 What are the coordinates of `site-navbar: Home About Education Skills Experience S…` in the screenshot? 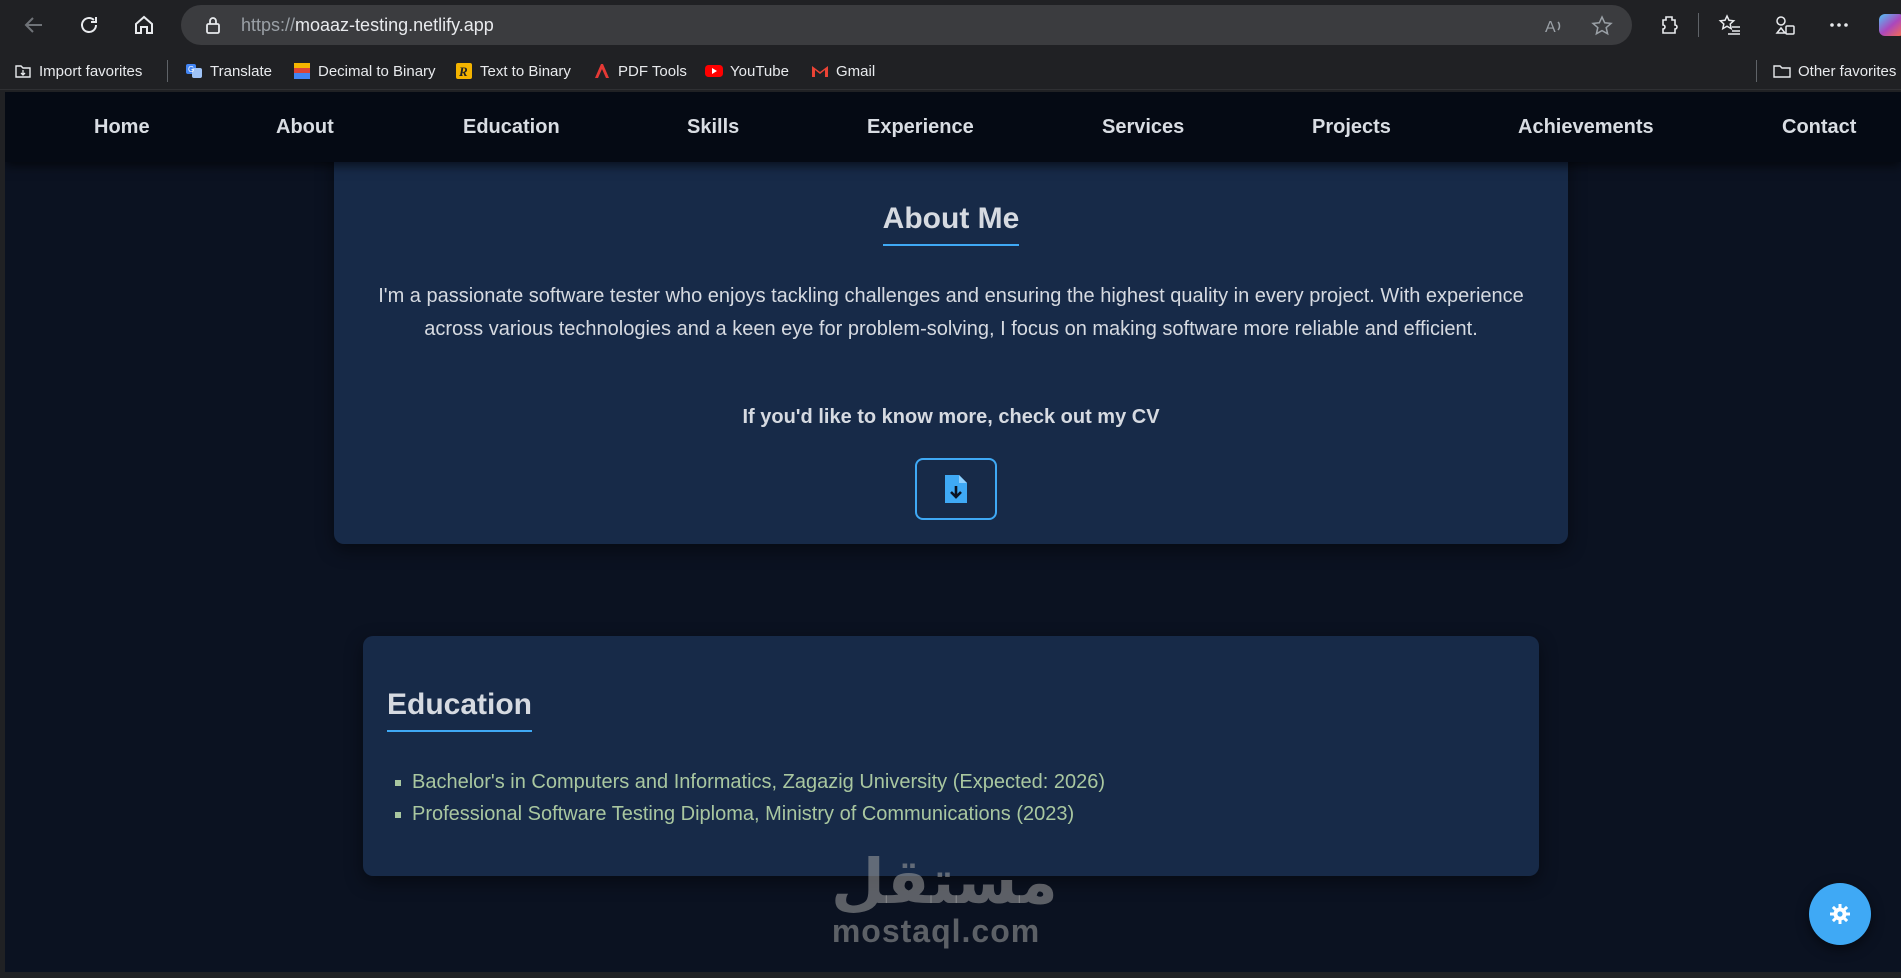 It's located at (953, 127).